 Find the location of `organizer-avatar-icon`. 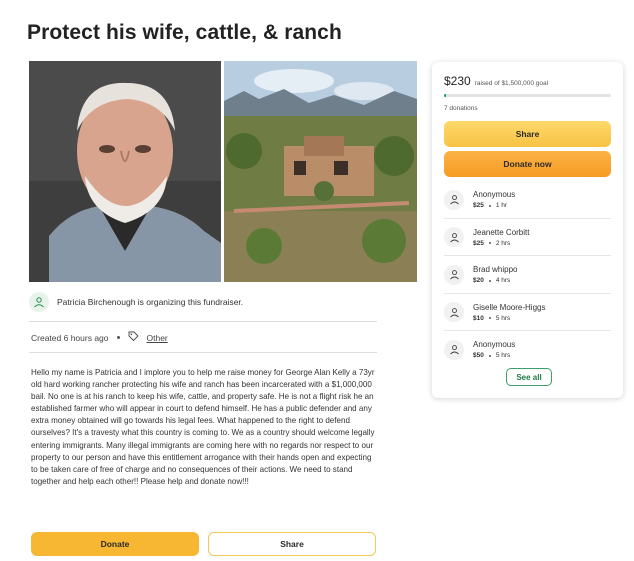

organizer-avatar-icon is located at coordinates (39, 302).